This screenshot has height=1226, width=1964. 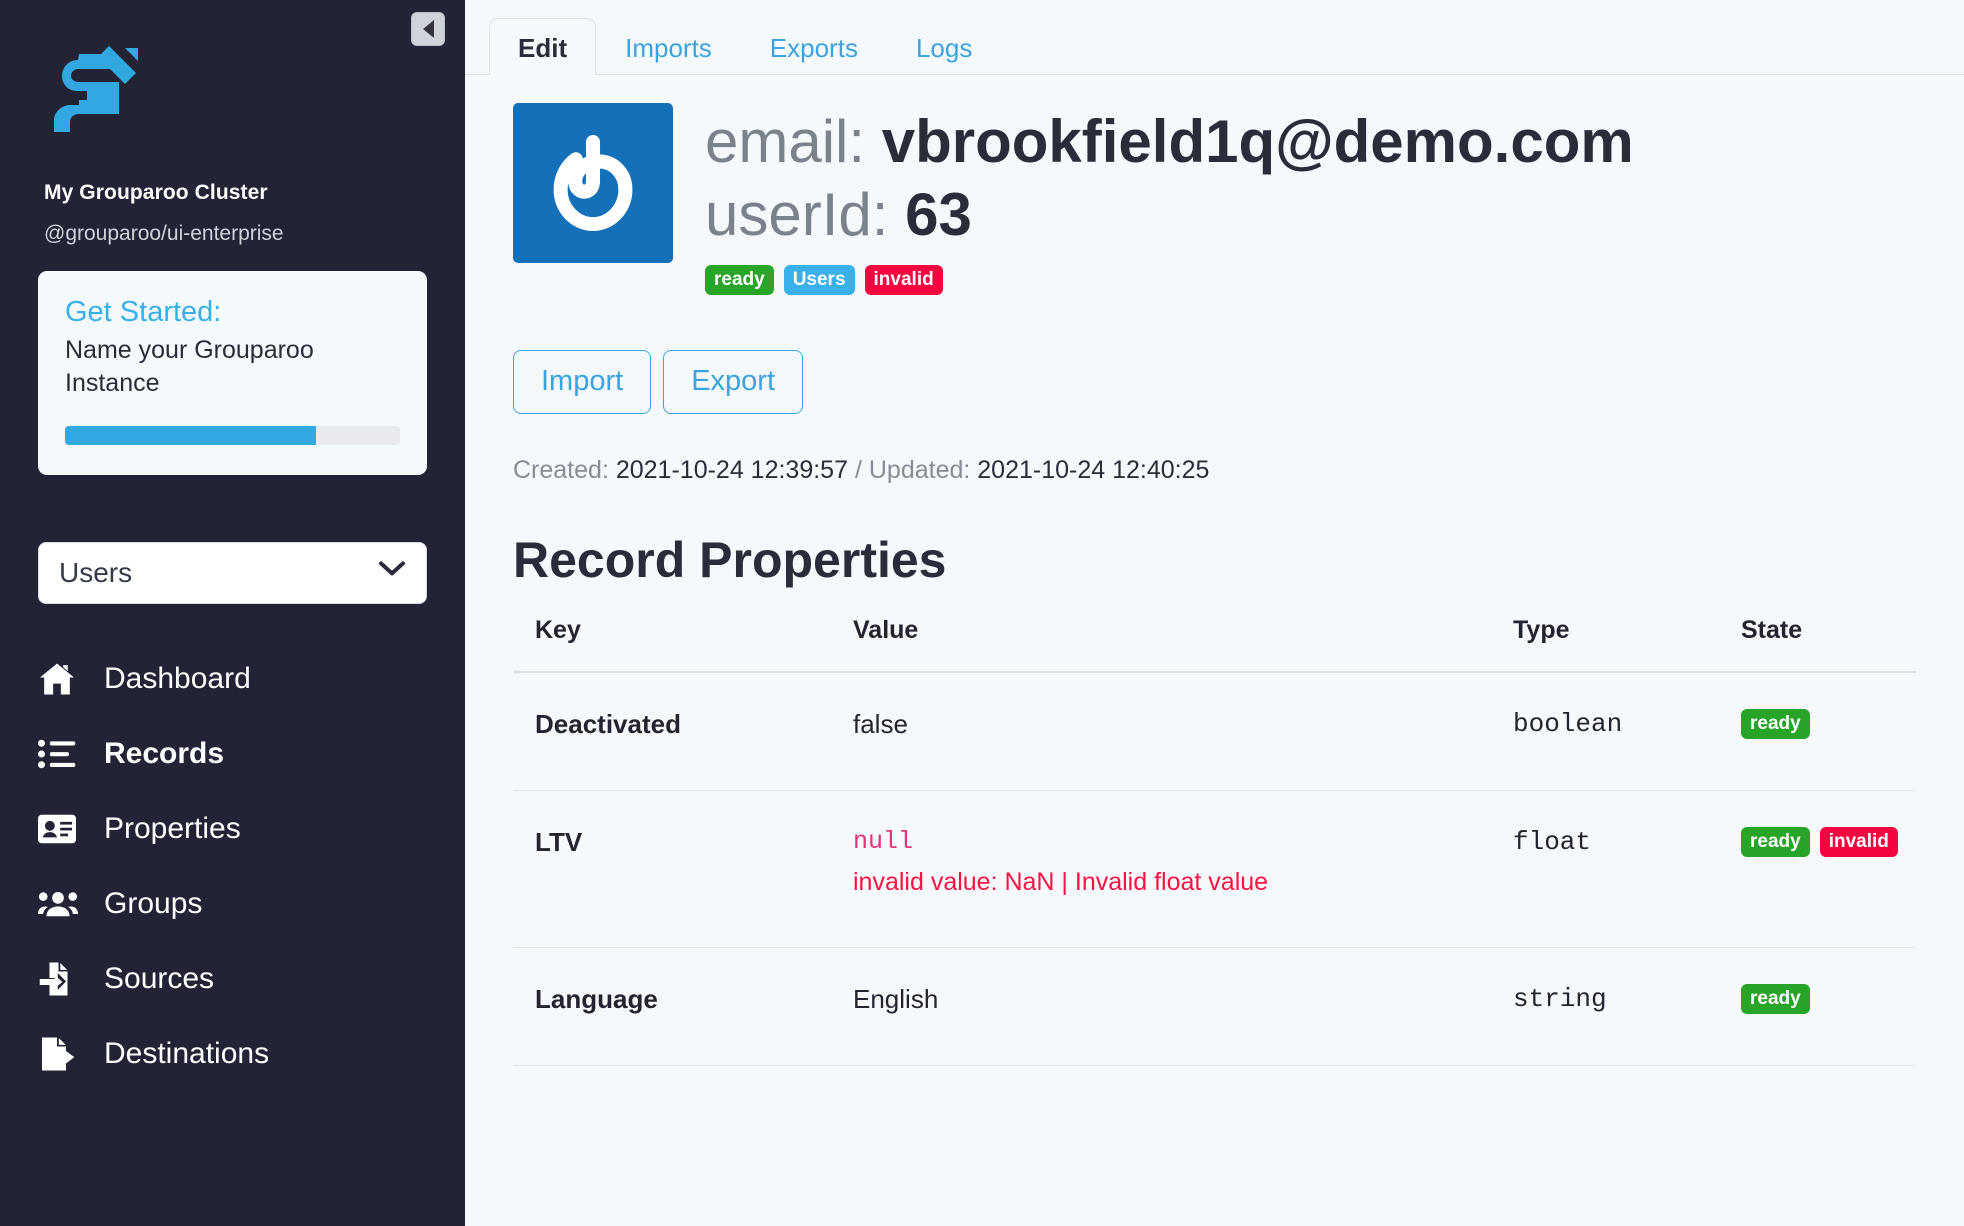 I want to click on property-value-cell: English, so click(x=1183, y=1006).